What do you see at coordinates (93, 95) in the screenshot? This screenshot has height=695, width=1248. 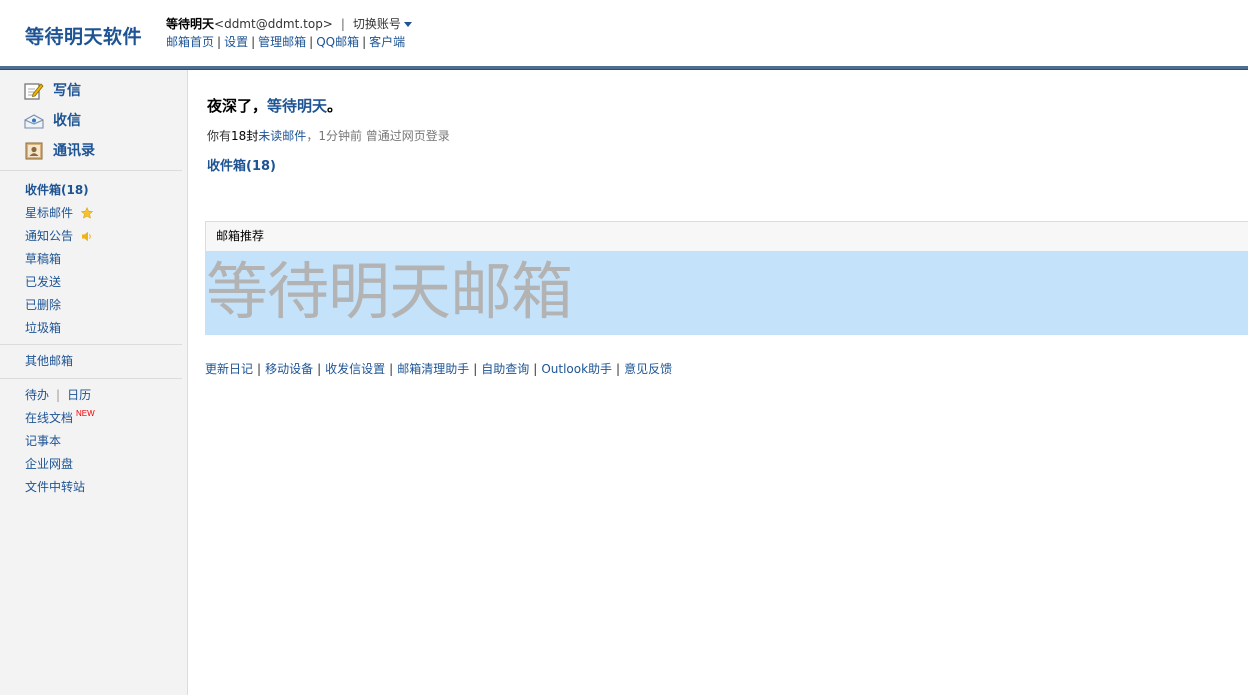 I see `compose-button: 写信` at bounding box center [93, 95].